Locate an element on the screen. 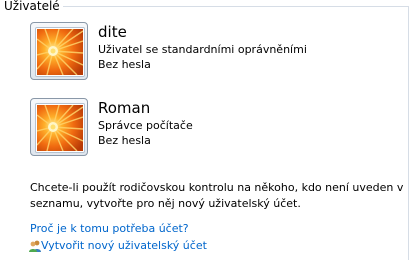 This screenshot has height=260, width=419. group-frame-right is located at coordinates (408, 133).